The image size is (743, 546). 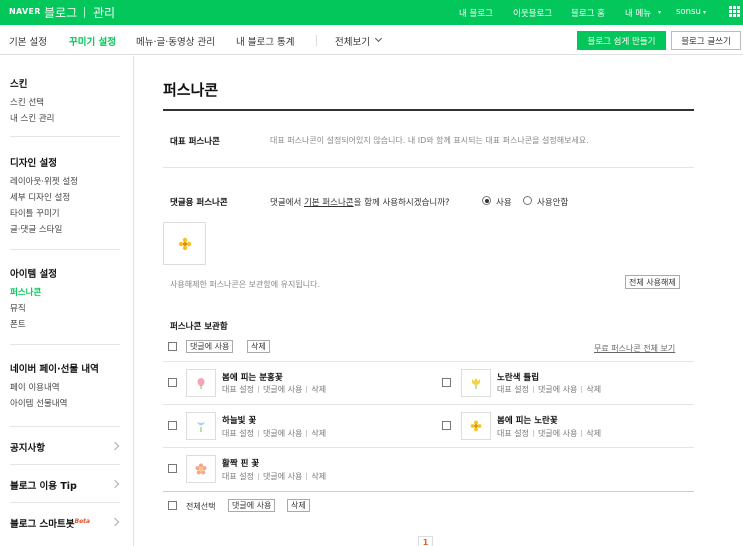 I want to click on default-personacon-link: 기본 퍼스나콘, so click(x=329, y=203).